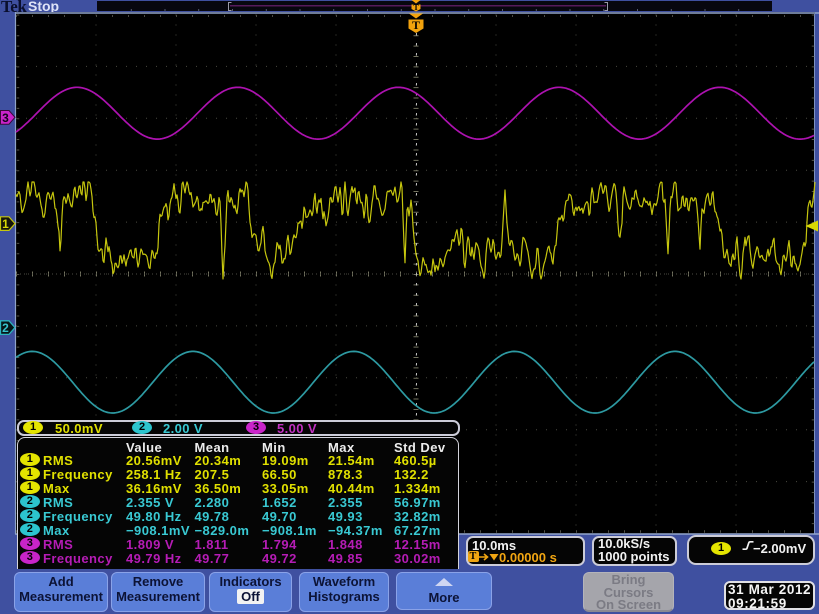 Image resolution: width=819 pixels, height=614 pixels. Describe the element at coordinates (5, 328) in the screenshot. I see `svg-text: 2` at that location.